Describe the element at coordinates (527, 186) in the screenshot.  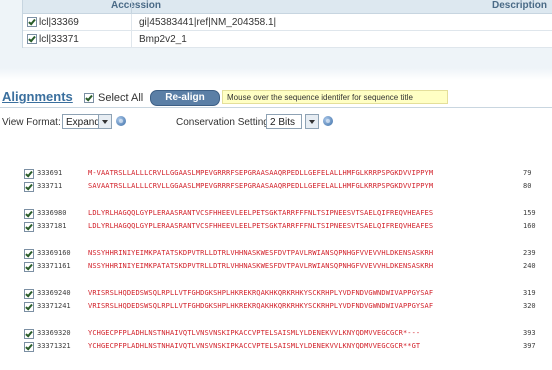
I see `sequence-end: 80` at that location.